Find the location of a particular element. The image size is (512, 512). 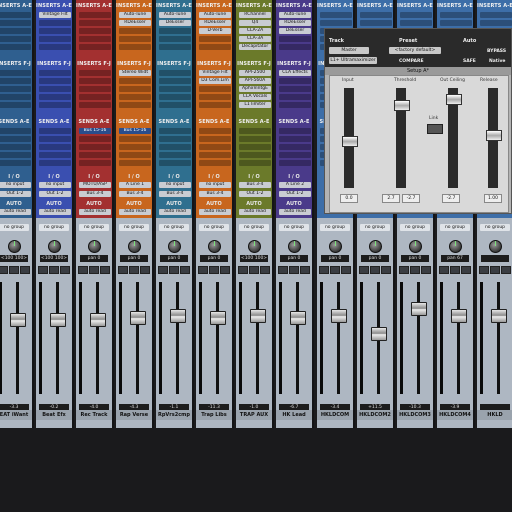

track-name: HKLDCOM4 is located at coordinates (455, 415).